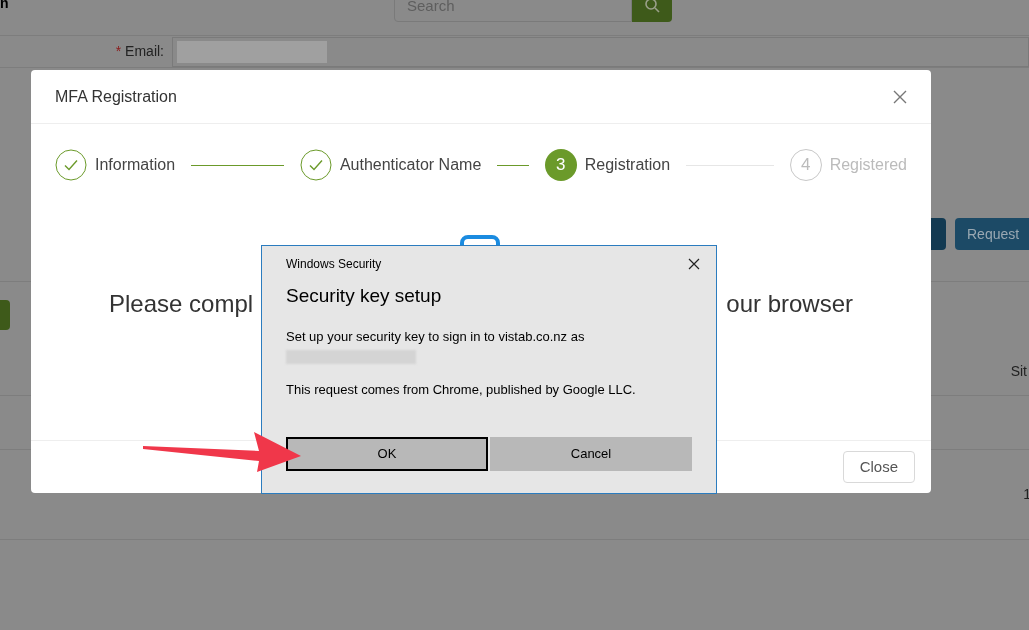  I want to click on step-number: 3, so click(560, 165).